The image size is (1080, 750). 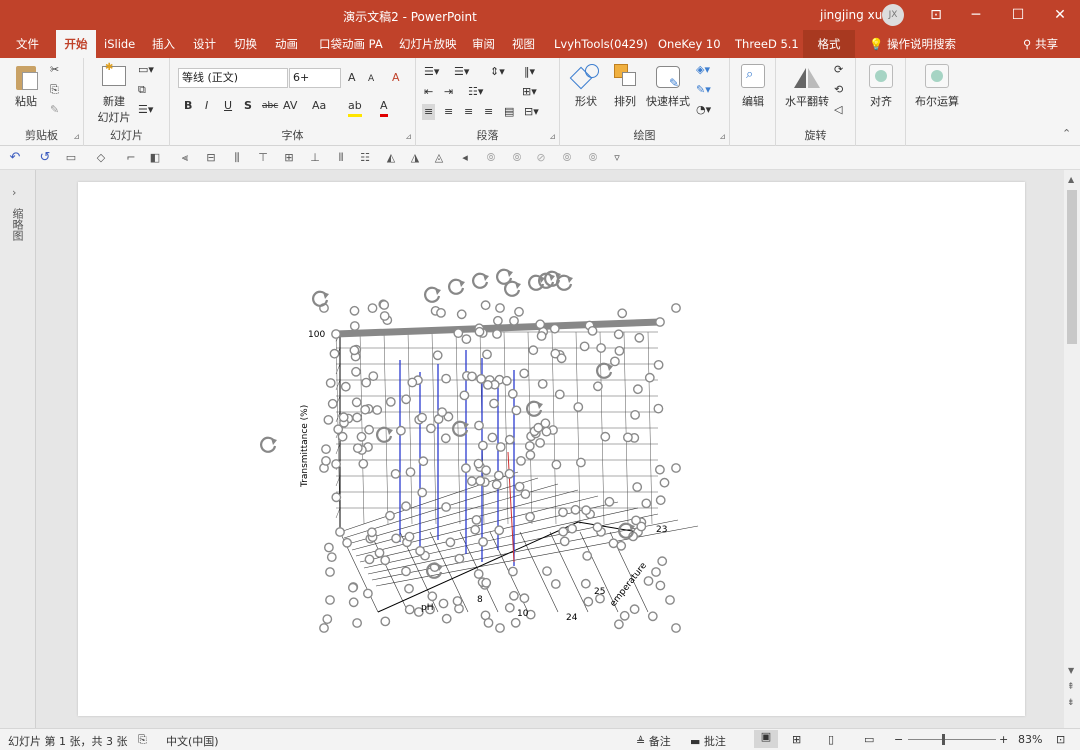 What do you see at coordinates (185, 158) in the screenshot?
I see `align-left-objects-icon: ⫷` at bounding box center [185, 158].